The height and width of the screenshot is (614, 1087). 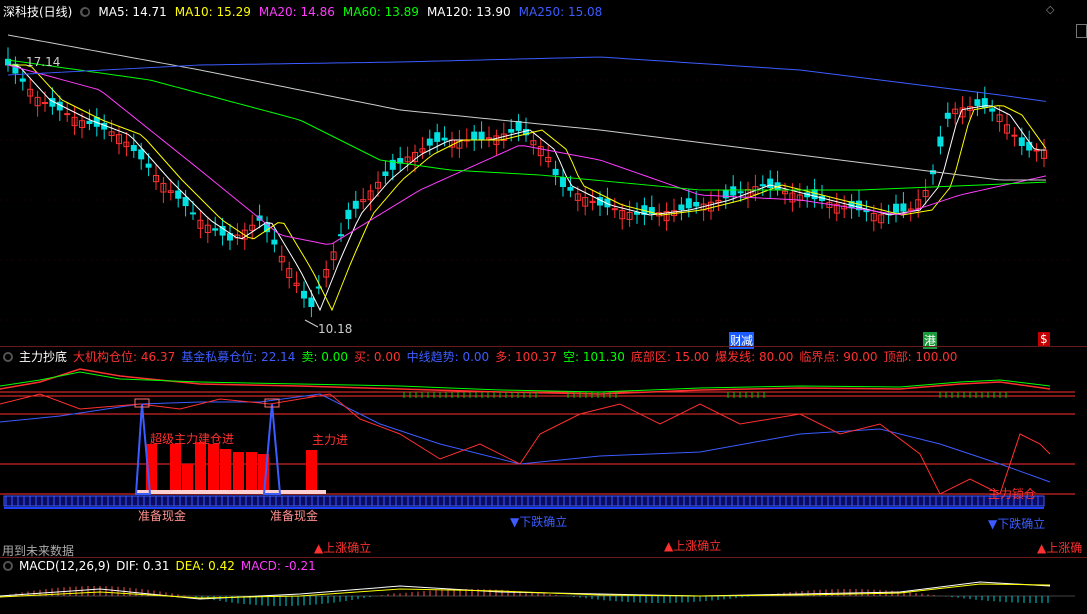 I want to click on pane-divider, so click(x=543, y=346).